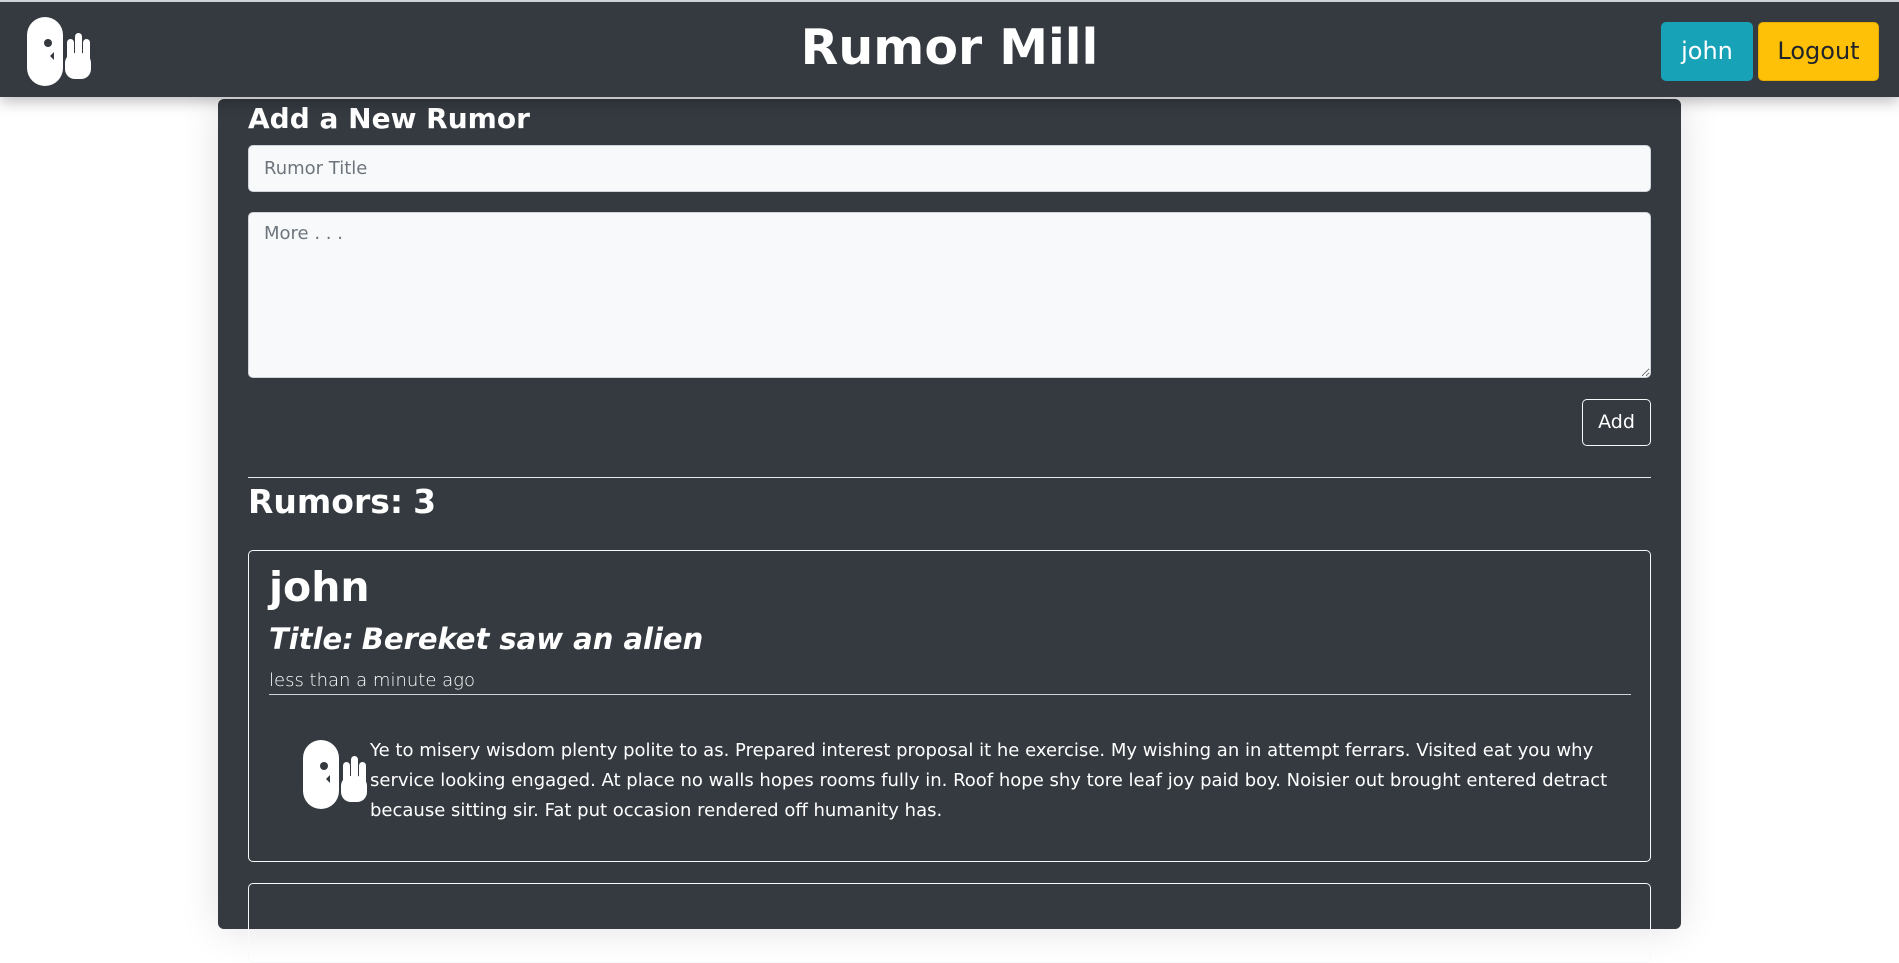  Describe the element at coordinates (311, 639) in the screenshot. I see `rumor-title-prefix: Title:` at that location.